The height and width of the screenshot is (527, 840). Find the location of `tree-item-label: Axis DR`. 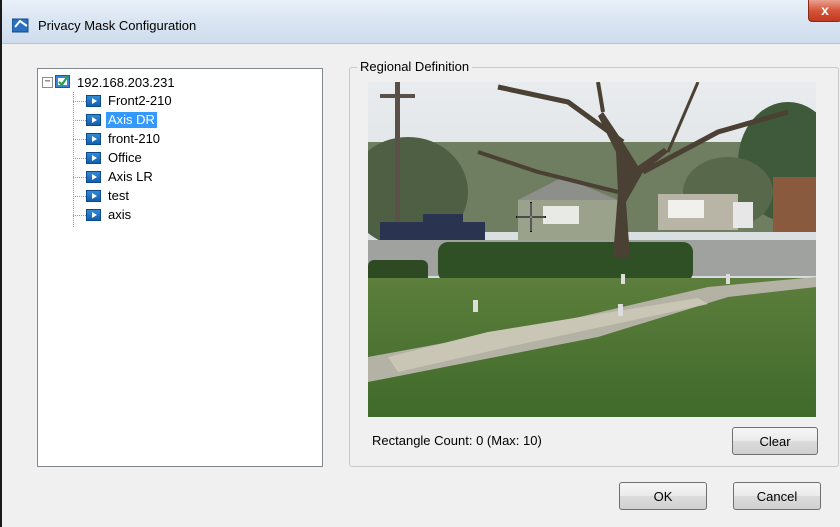

tree-item-label: Axis DR is located at coordinates (131, 120).